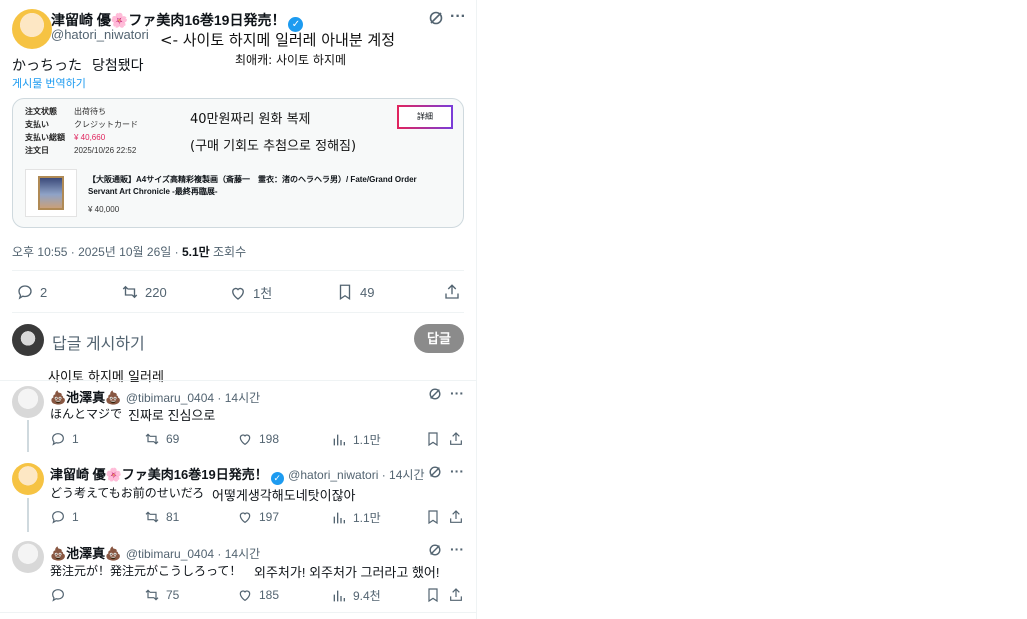 Image resolution: width=1027 pixels, height=619 pixels. I want to click on order-values: 出荷待ち クレジットカード ¥ 40,660 2025/10/26 22:52, so click(106, 131).